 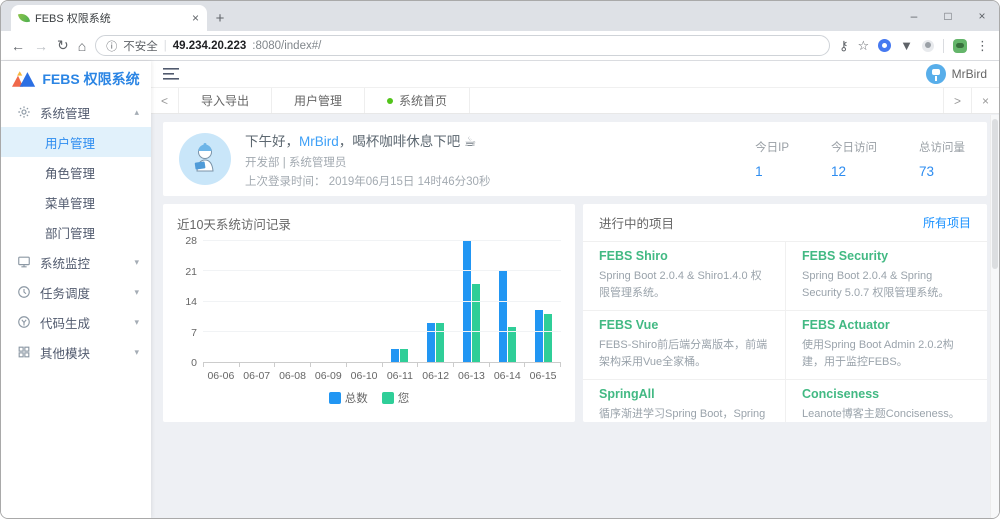 I want to click on projects-header: 进行中的项目 所有项目, so click(x=785, y=223).